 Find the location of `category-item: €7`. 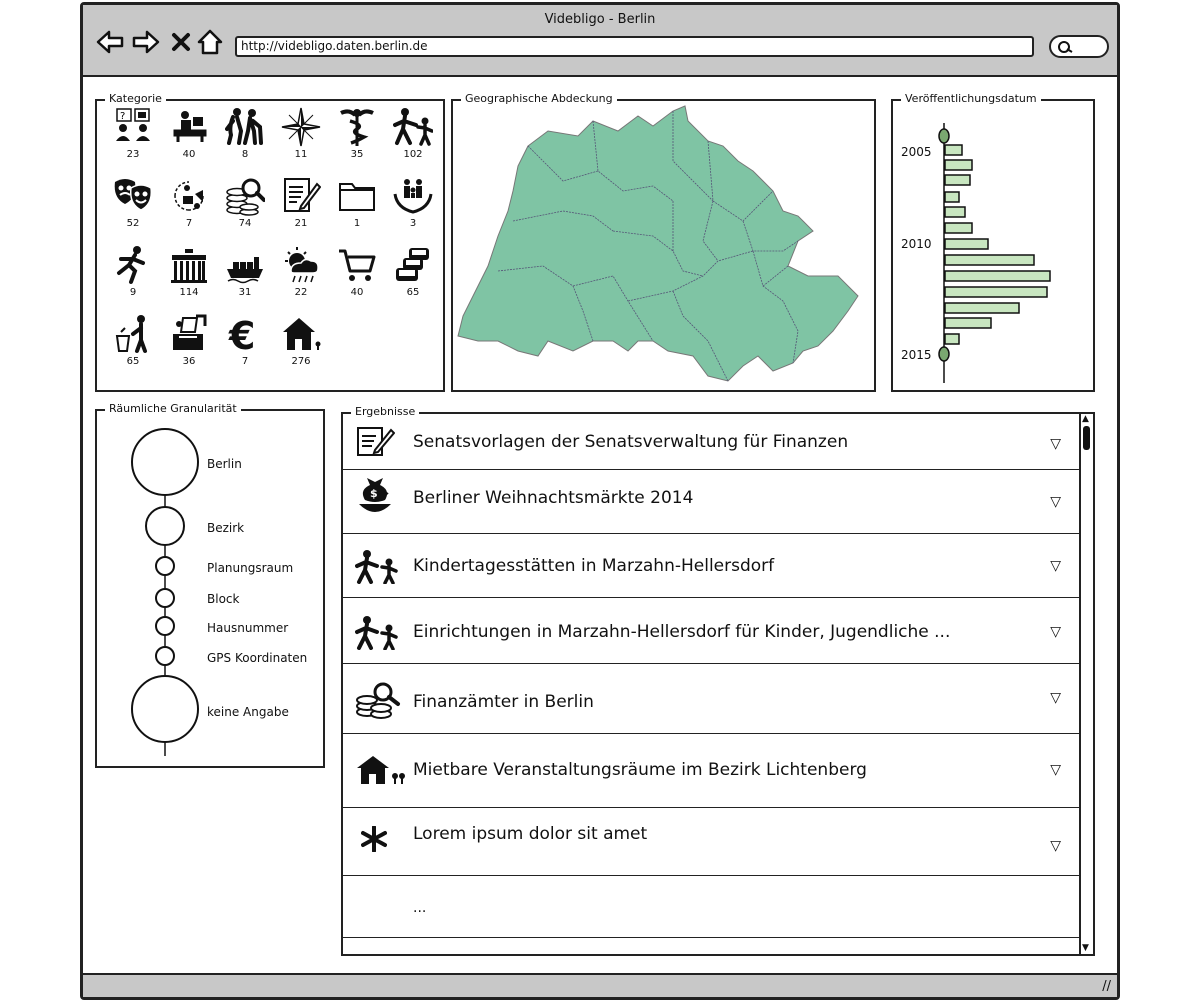

category-item: €7 is located at coordinates (245, 345).